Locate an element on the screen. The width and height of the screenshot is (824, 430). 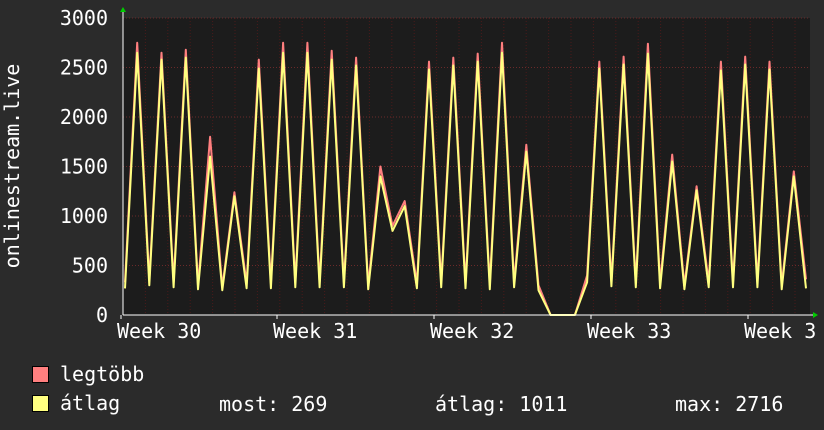
y-tick-label: 2500 is located at coordinates (84, 68).